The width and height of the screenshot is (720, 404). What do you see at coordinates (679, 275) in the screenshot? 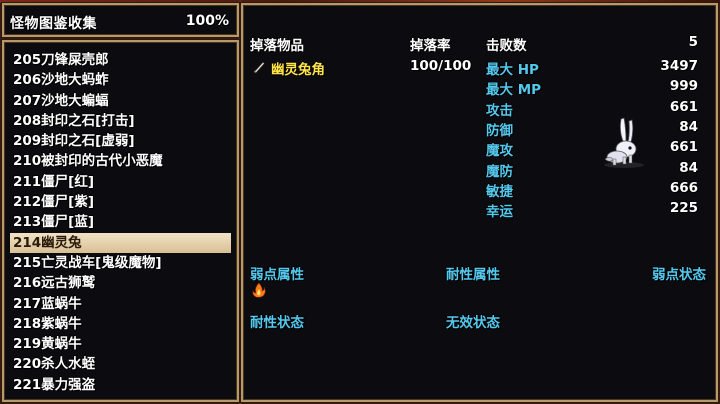
I see `weak-state-label: 弱点状态` at bounding box center [679, 275].